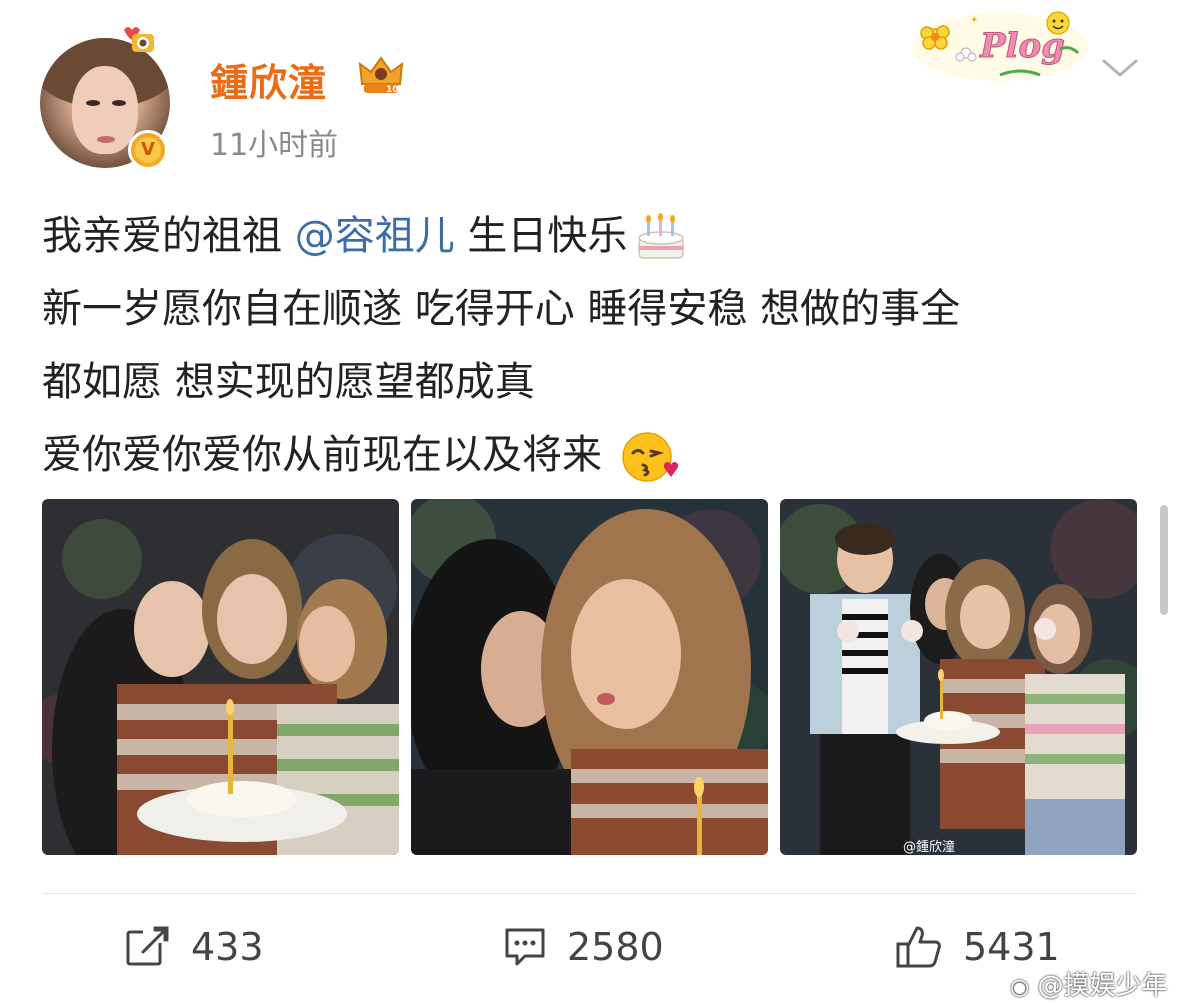 Image resolution: width=1179 pixels, height=1006 pixels. Describe the element at coordinates (268, 79) in the screenshot. I see `username: 鍾欣潼` at that location.